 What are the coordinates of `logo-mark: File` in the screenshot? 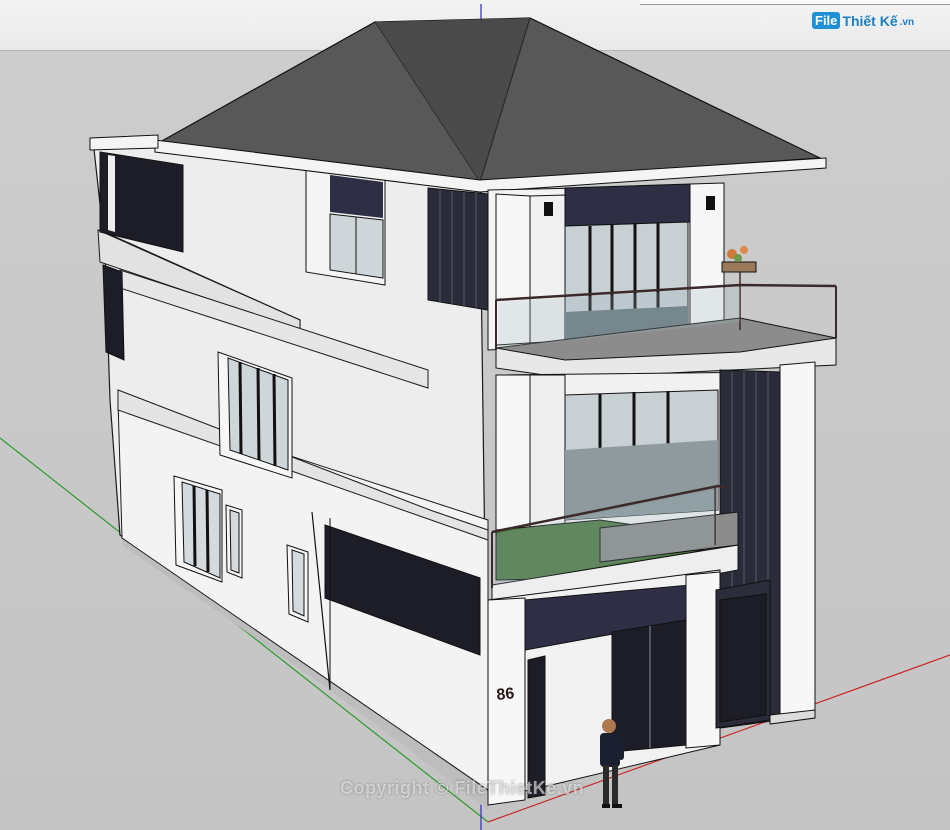 It's located at (826, 20).